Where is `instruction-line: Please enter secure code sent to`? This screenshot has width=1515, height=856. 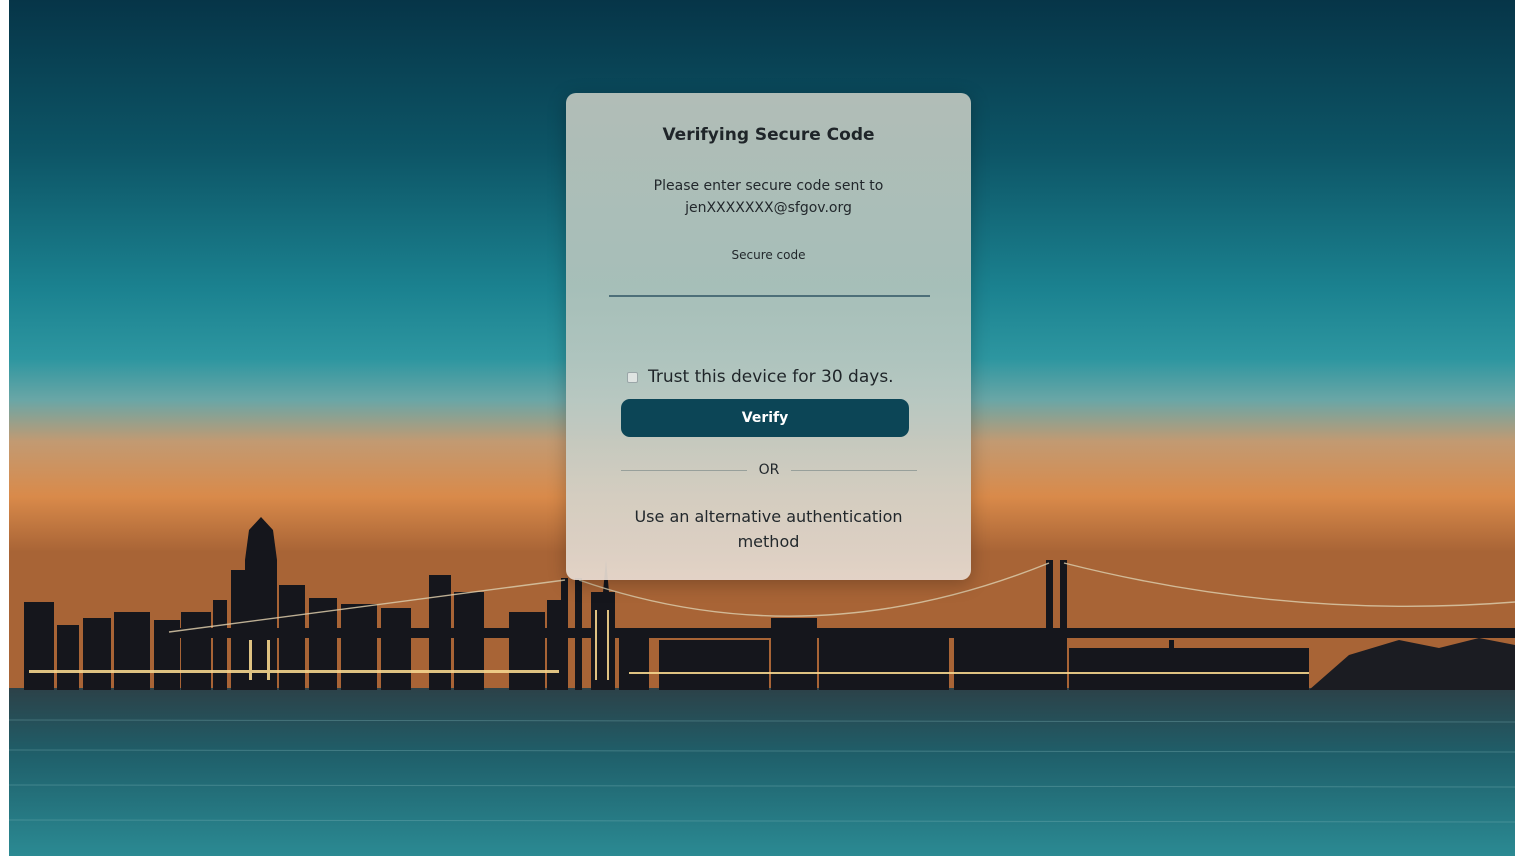
instruction-line: Please enter secure code sent to is located at coordinates (768, 186).